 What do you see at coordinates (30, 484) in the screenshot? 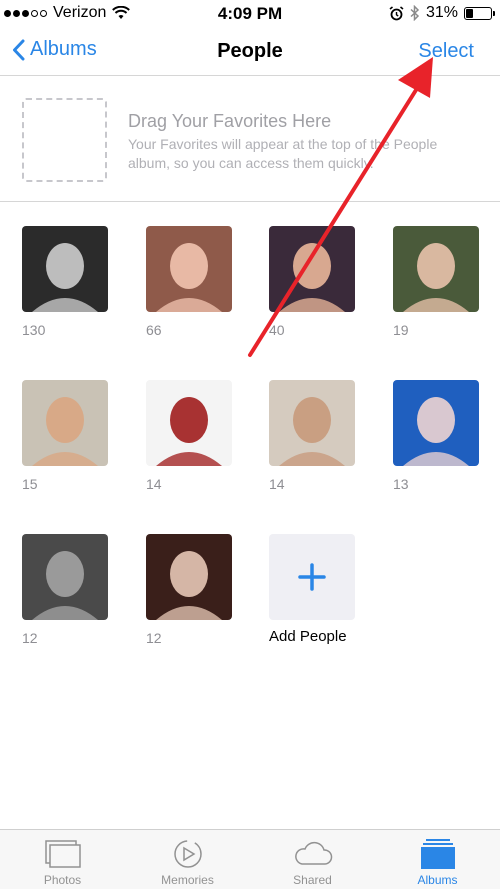
I see `photo-count: 15` at bounding box center [30, 484].